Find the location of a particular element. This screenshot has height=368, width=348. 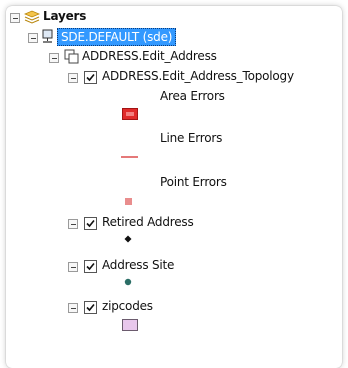

layers-icon is located at coordinates (32, 17).